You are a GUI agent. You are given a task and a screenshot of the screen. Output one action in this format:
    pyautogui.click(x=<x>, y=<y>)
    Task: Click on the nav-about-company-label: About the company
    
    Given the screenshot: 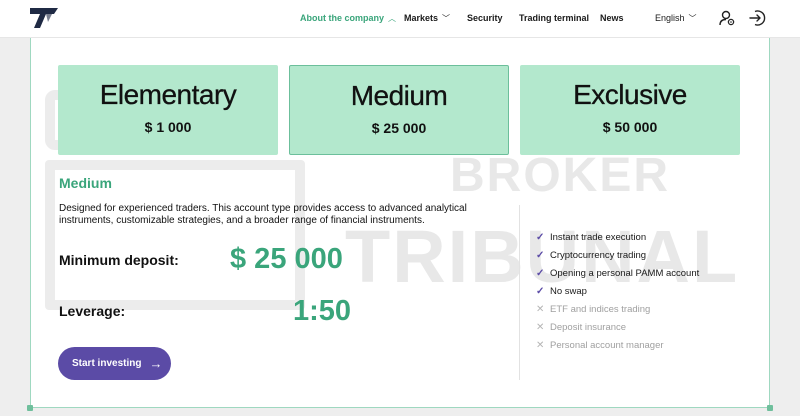 What is the action you would take?
    pyautogui.click(x=342, y=18)
    